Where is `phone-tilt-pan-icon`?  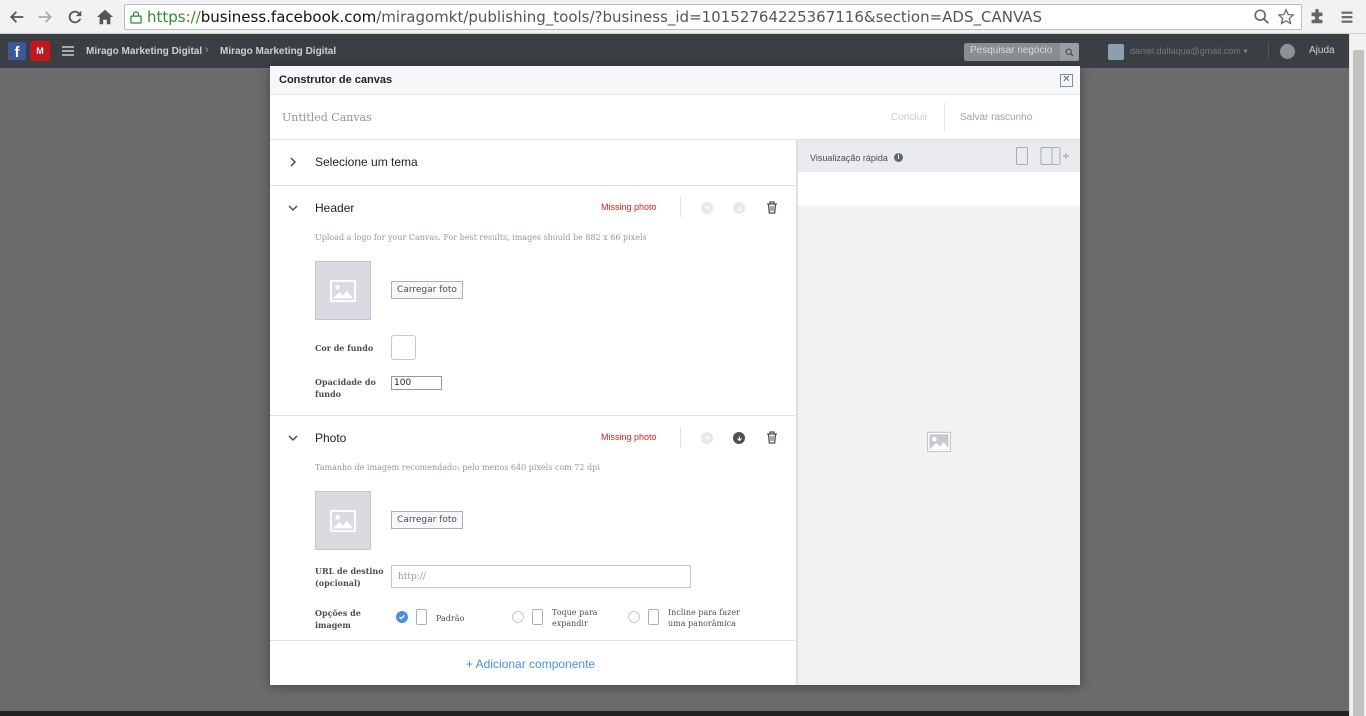 phone-tilt-pan-icon is located at coordinates (653, 617).